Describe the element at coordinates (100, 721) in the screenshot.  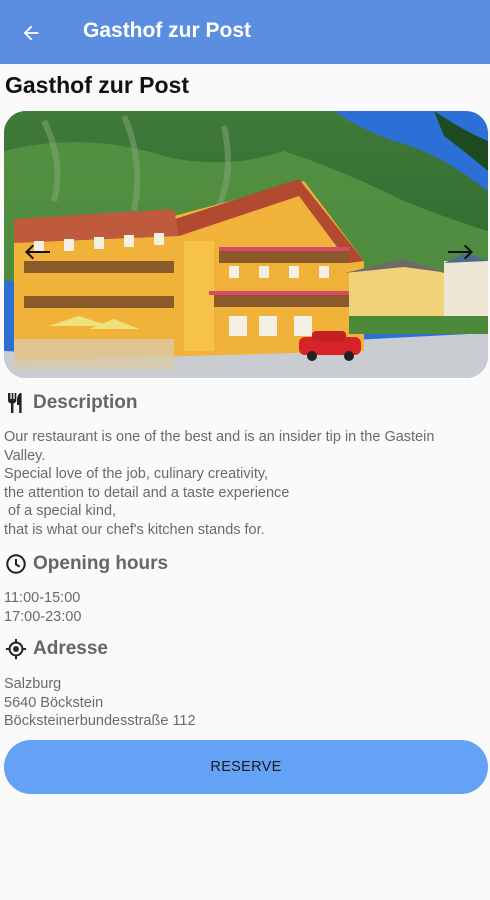
I see `address-line: Böcksteinerbundesstraße 112` at that location.